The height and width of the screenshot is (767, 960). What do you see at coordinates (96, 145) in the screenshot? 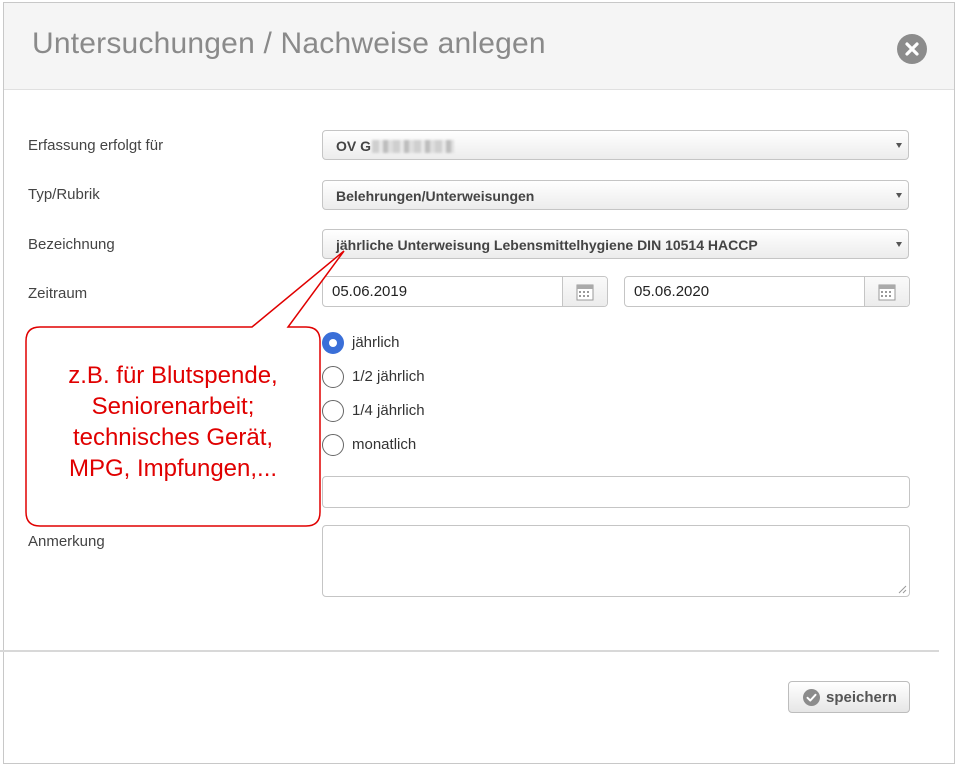
I see `label-erfassung: Erfassung erfolgt für` at bounding box center [96, 145].